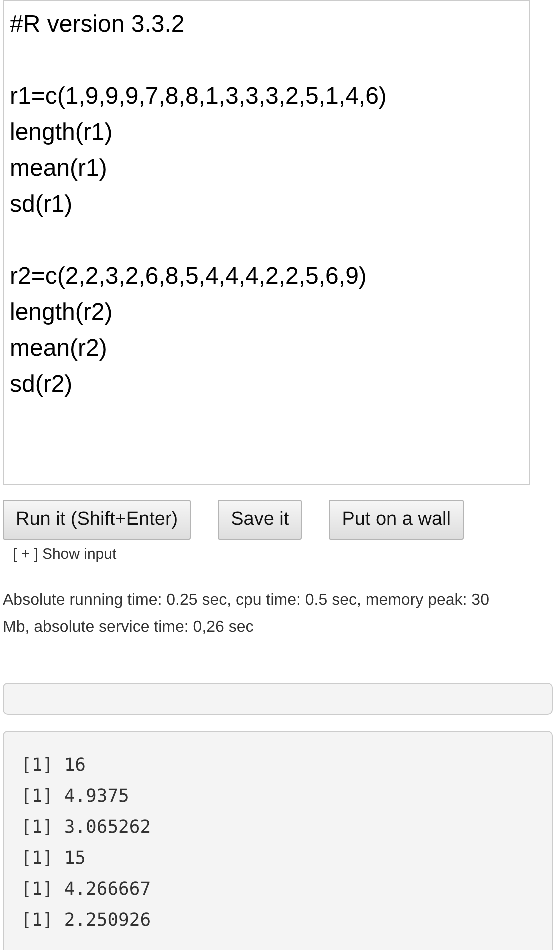 This screenshot has width=560, height=950. I want to click on expand-toggle: [ + ], so click(25, 554).